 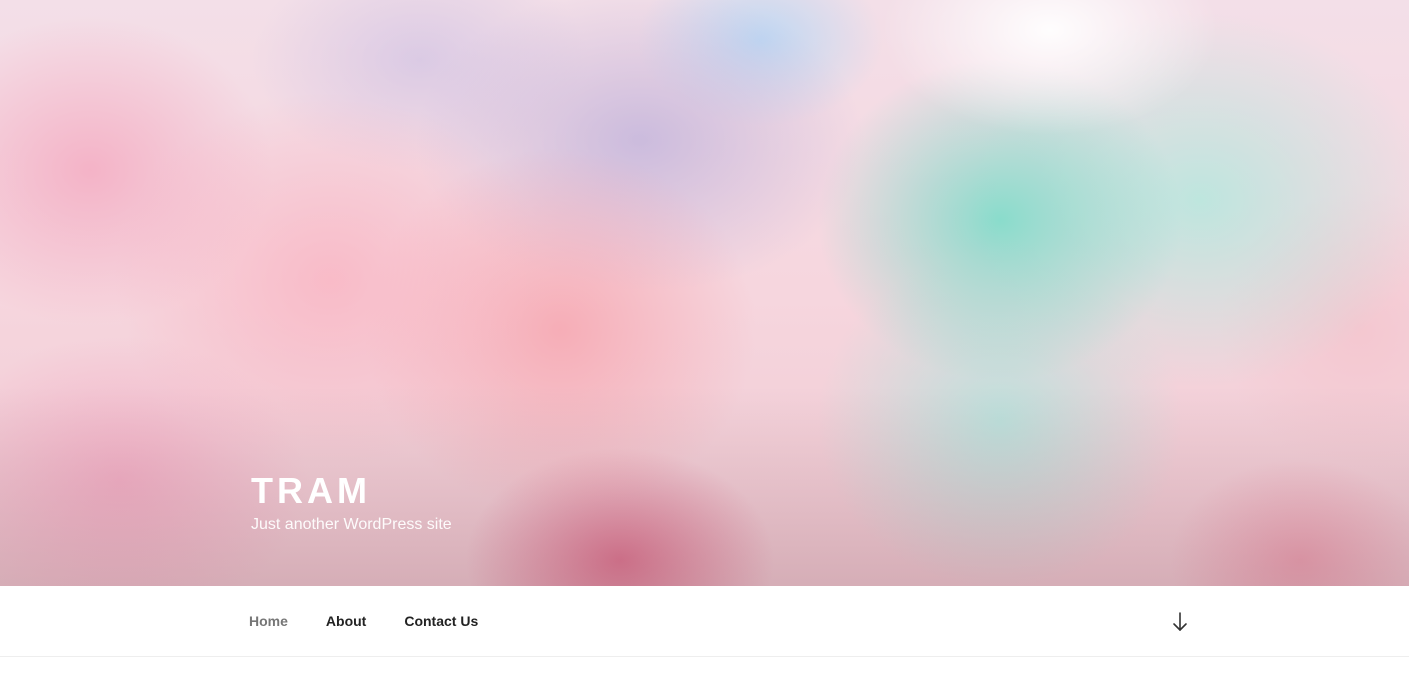 What do you see at coordinates (704, 665) in the screenshot?
I see `content-area` at bounding box center [704, 665].